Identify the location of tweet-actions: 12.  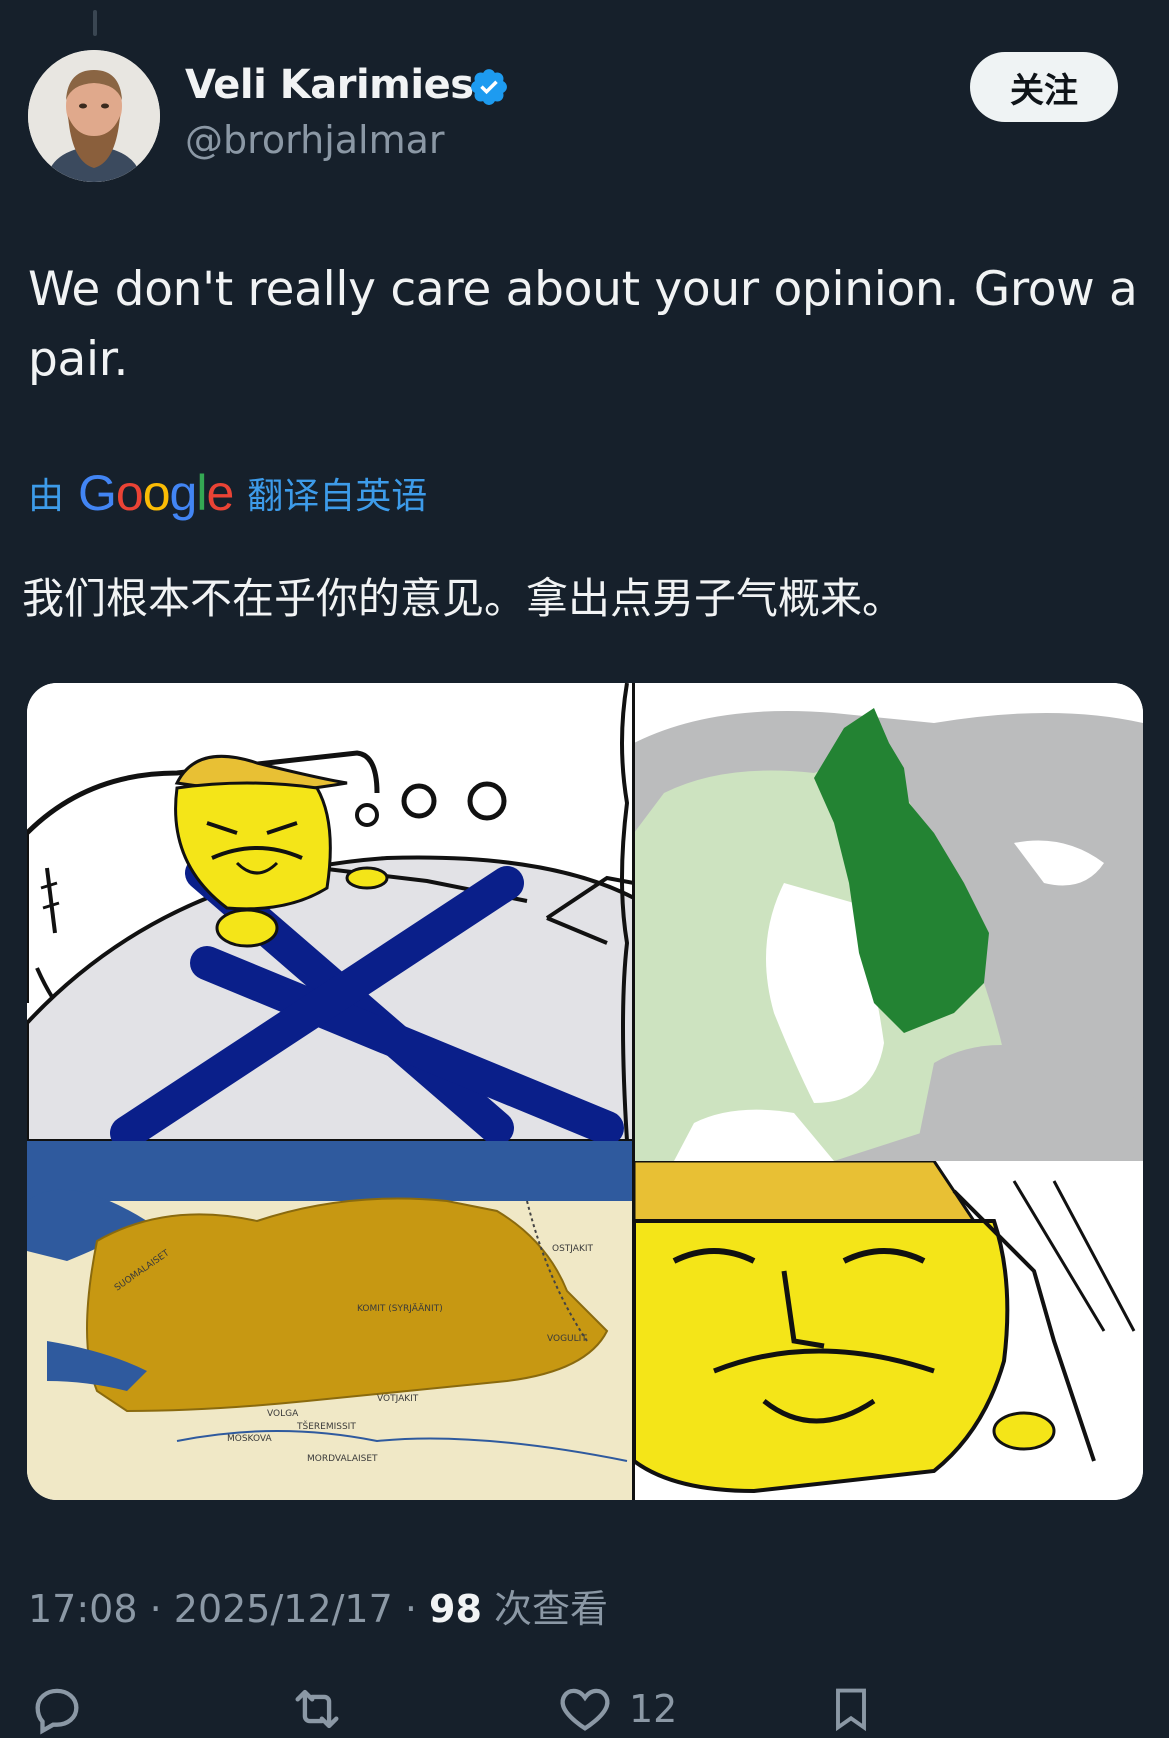
(584, 1702).